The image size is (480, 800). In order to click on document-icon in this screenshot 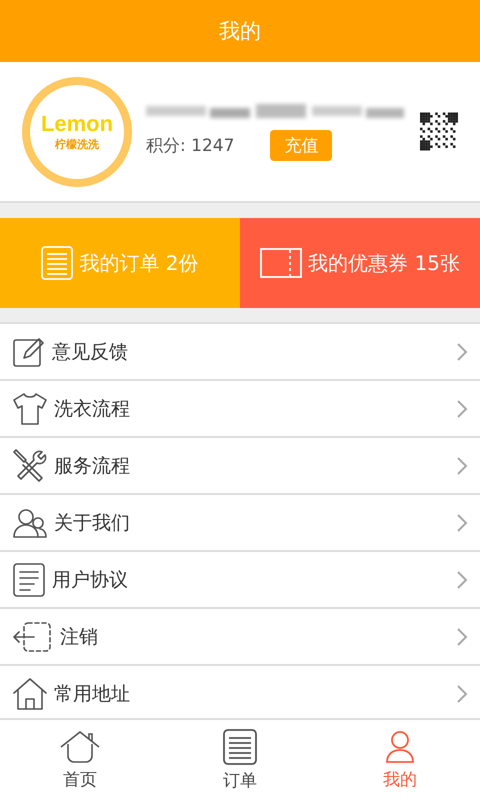, I will do `click(29, 580)`.